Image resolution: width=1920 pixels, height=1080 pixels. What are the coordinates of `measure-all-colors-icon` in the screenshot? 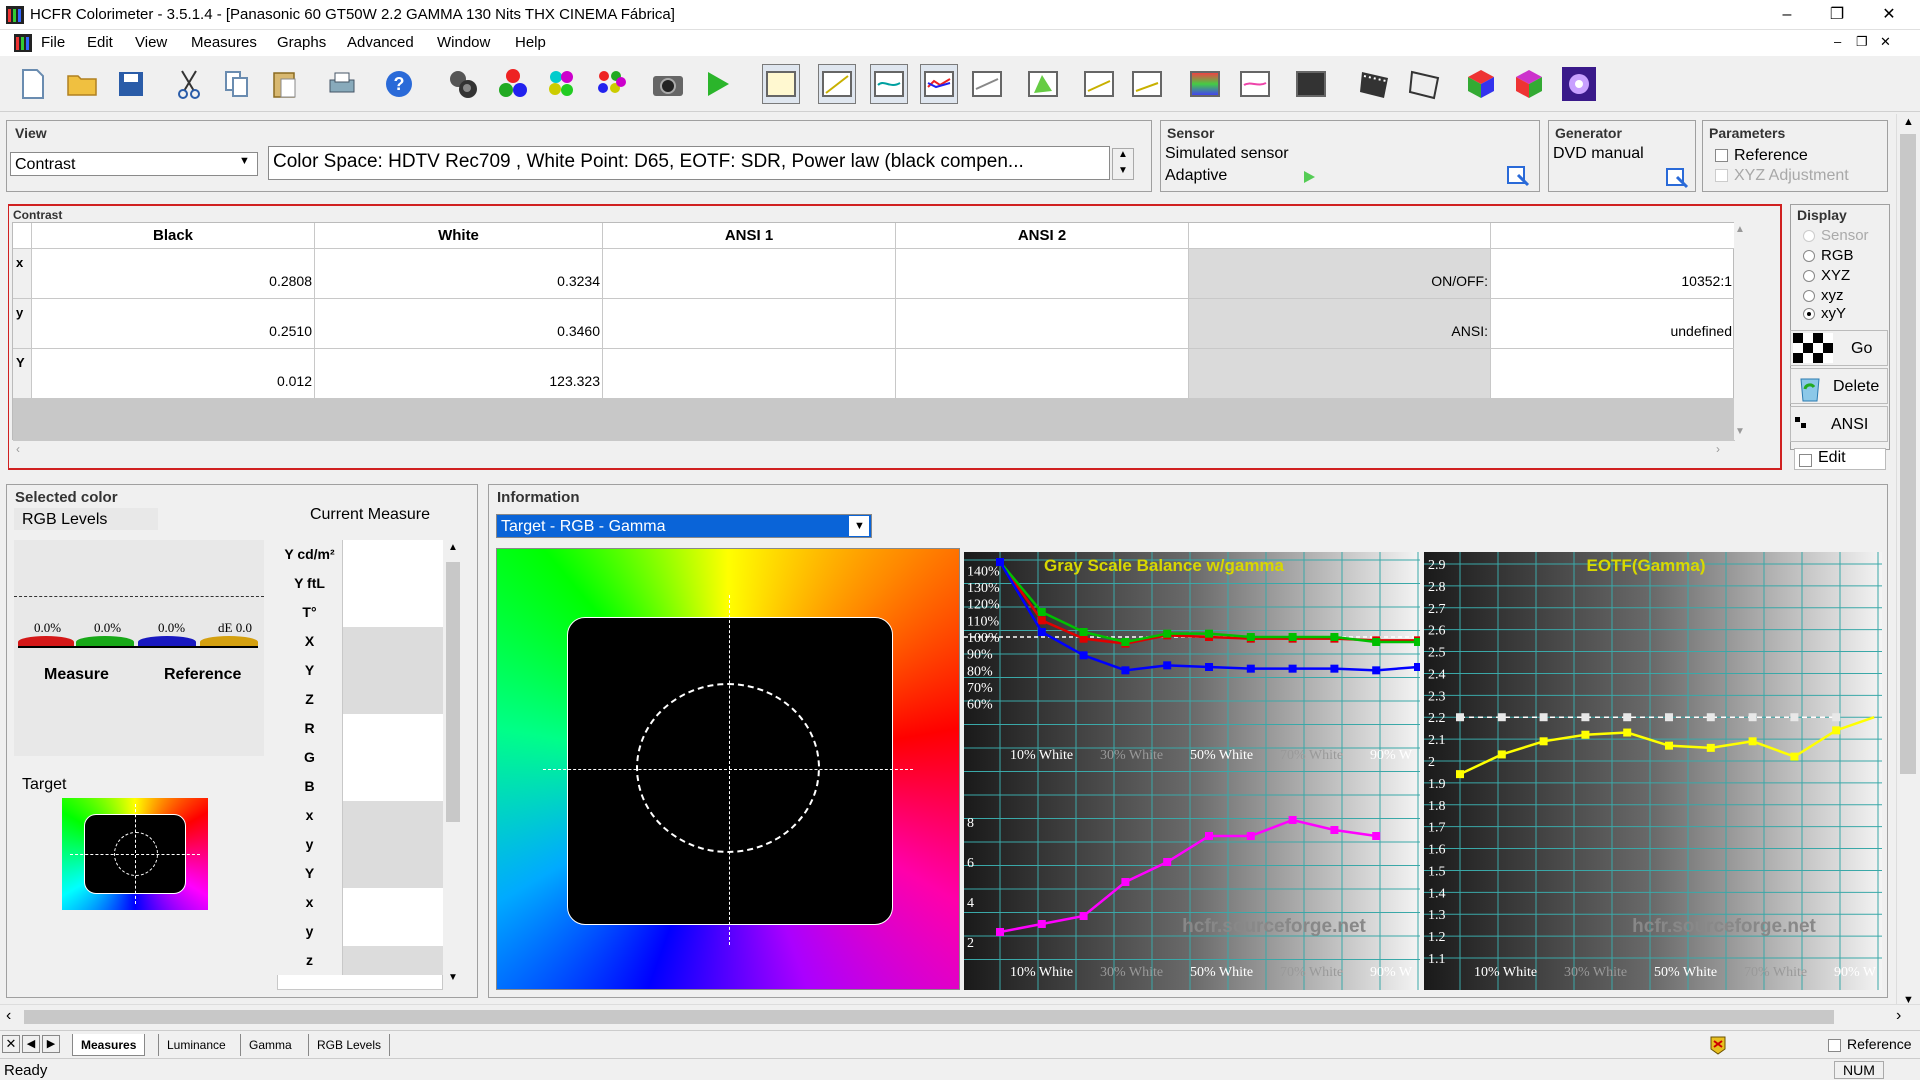 It's located at (611, 84).